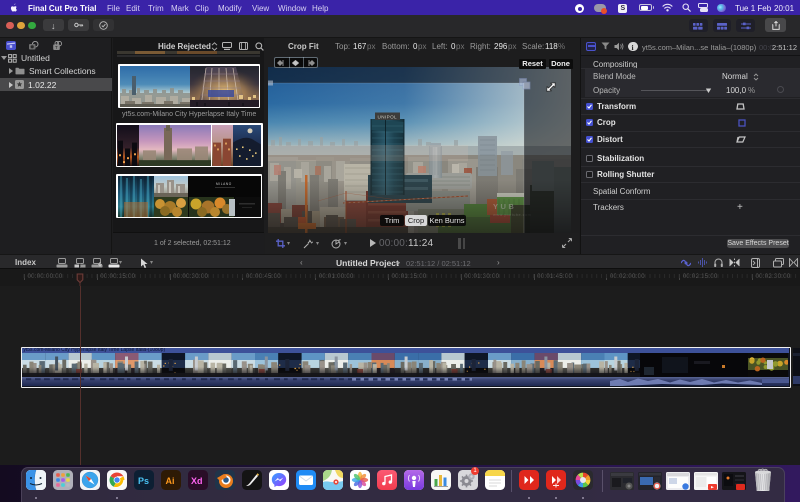 The width and height of the screenshot is (800, 502). What do you see at coordinates (197, 481) in the screenshot?
I see `svg-text: Xd` at bounding box center [197, 481].